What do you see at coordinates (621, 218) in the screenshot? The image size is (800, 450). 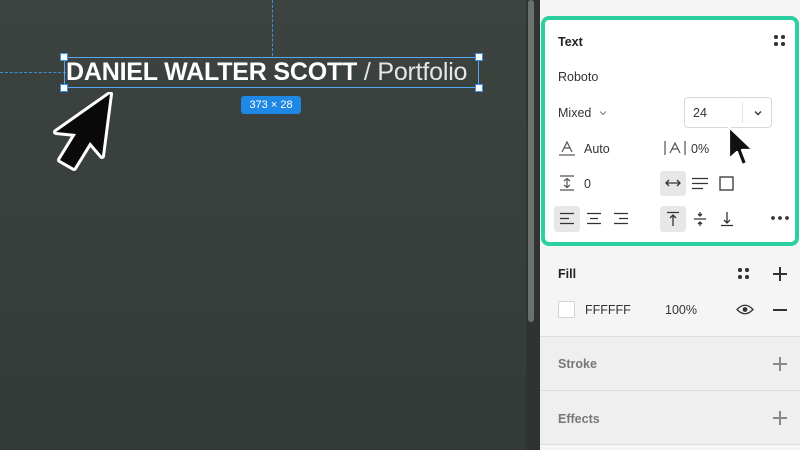 I see `align-right-icon` at bounding box center [621, 218].